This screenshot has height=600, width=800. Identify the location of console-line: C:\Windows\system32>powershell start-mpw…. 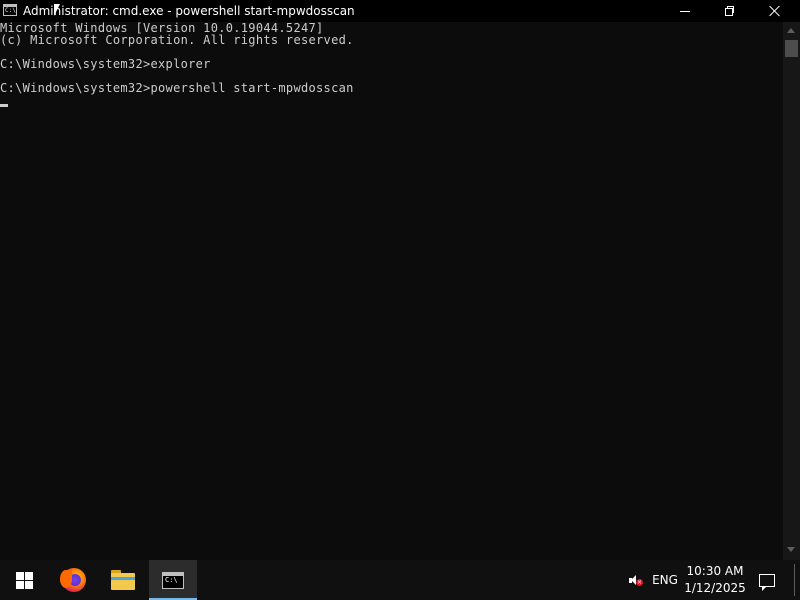
(177, 88).